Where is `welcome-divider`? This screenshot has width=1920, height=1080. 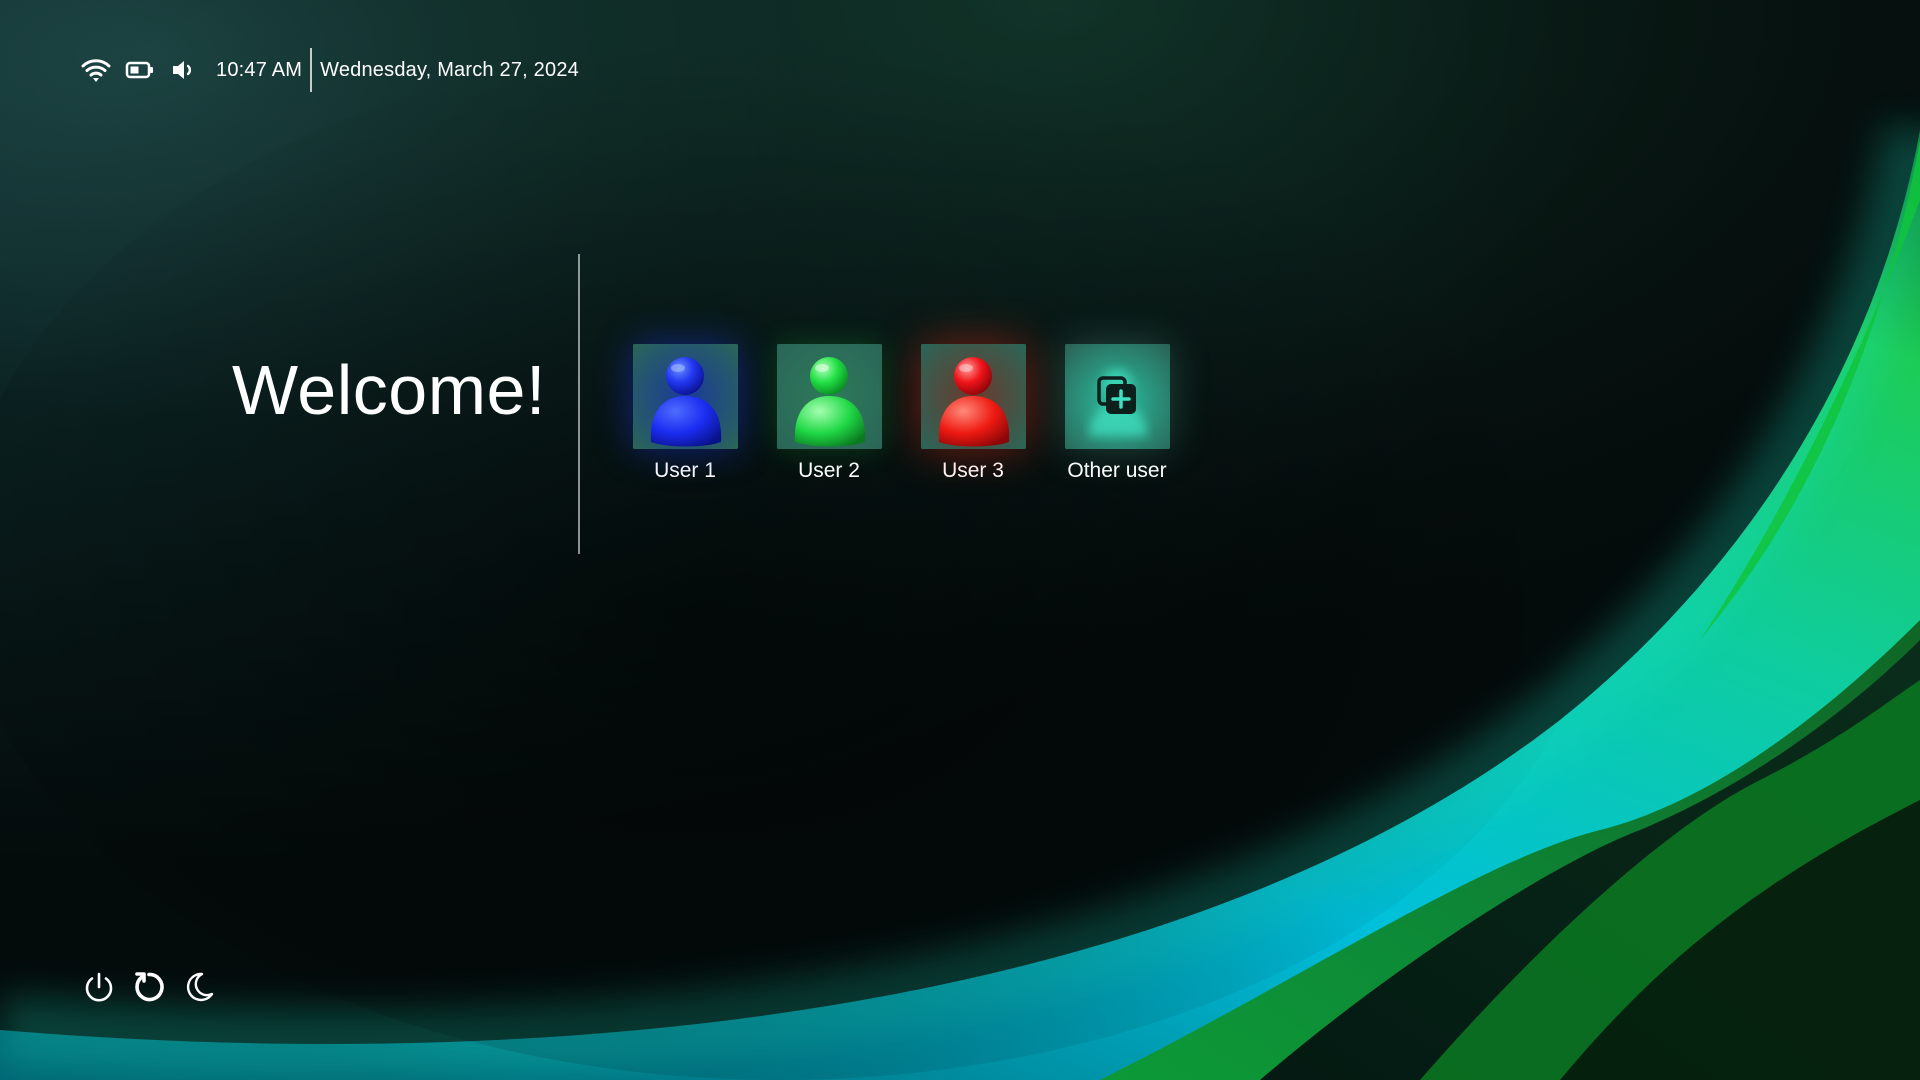
welcome-divider is located at coordinates (579, 404).